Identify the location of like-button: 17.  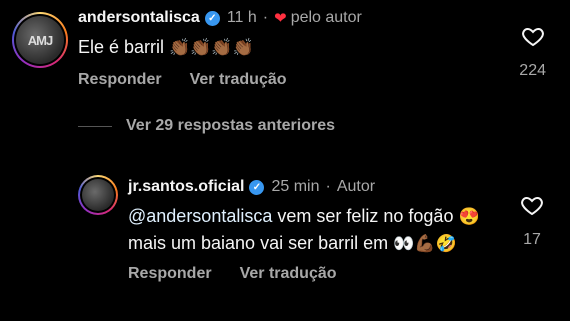
(532, 221).